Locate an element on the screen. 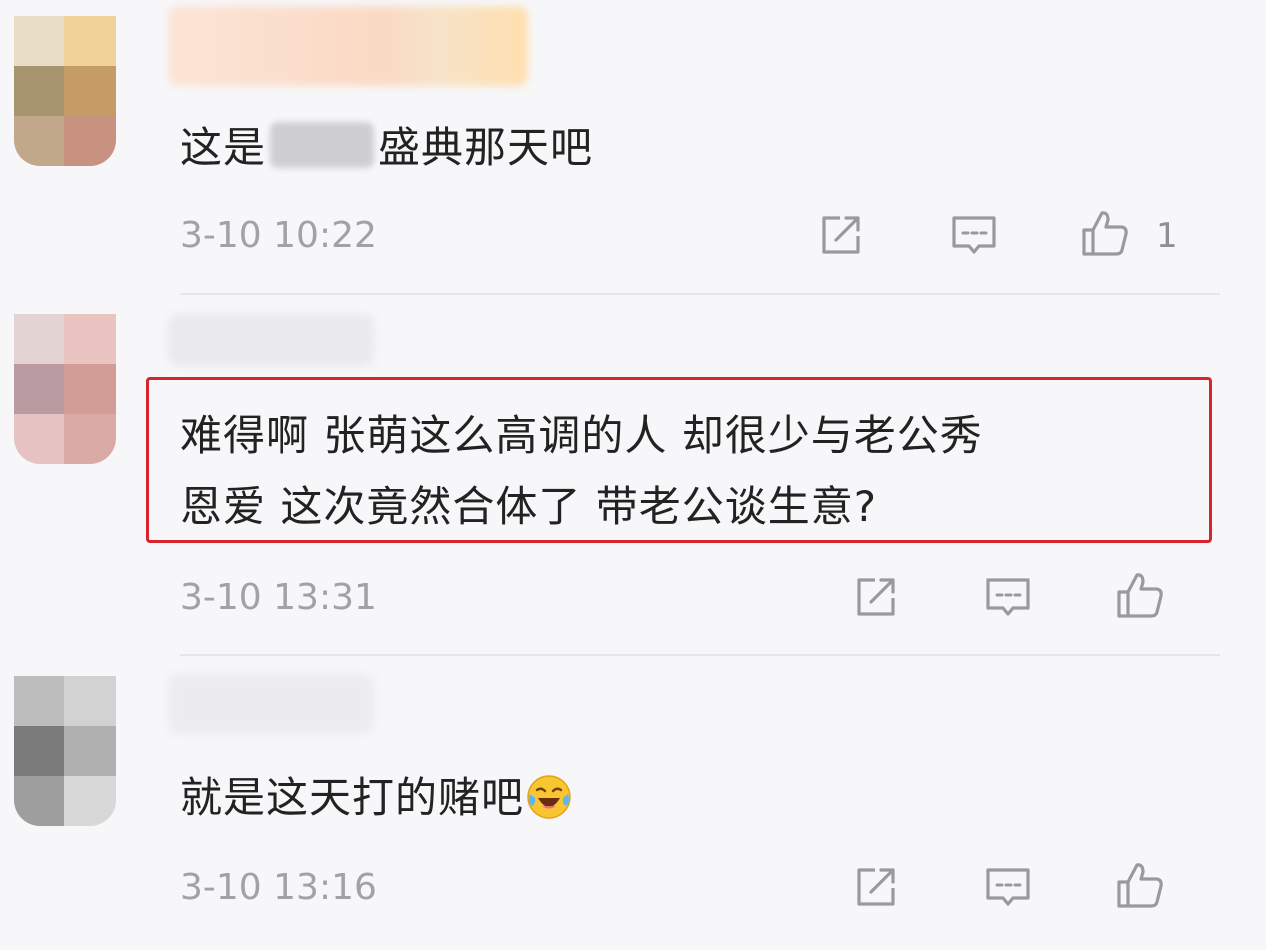 This screenshot has height=950, width=1266. comment-text-line1: 难得啊 张萌这么高调的人 却很少与老公秀 is located at coordinates (581, 435).